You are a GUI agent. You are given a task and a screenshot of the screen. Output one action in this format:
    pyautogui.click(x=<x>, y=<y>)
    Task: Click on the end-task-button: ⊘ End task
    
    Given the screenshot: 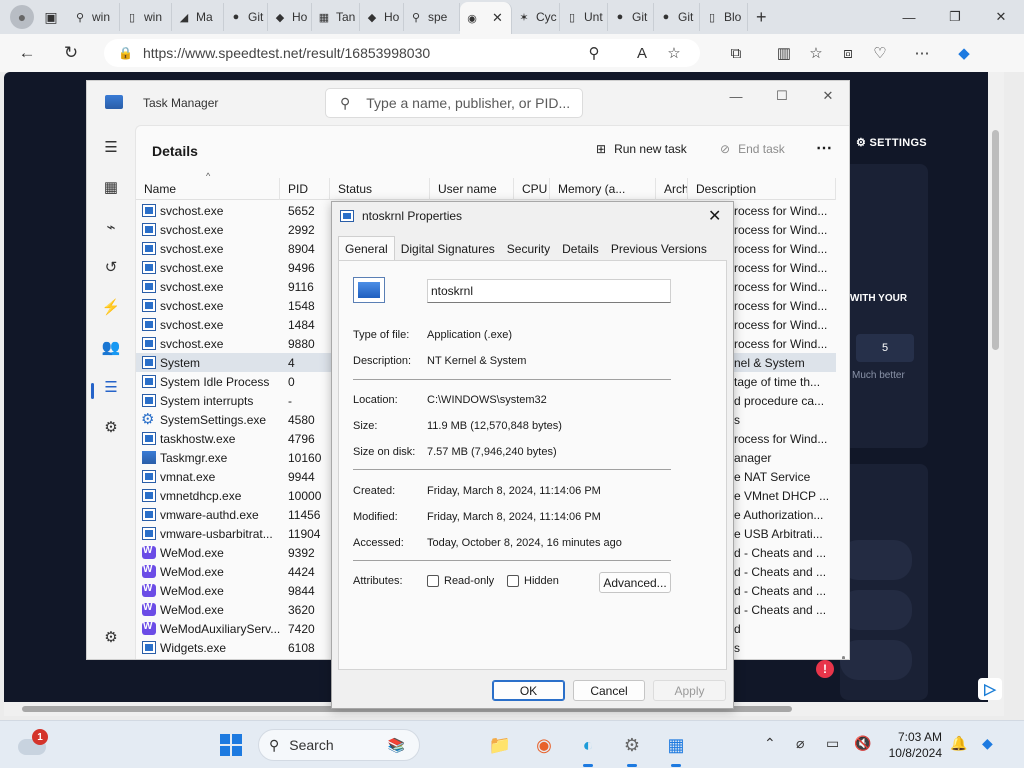 What is the action you would take?
    pyautogui.click(x=752, y=149)
    